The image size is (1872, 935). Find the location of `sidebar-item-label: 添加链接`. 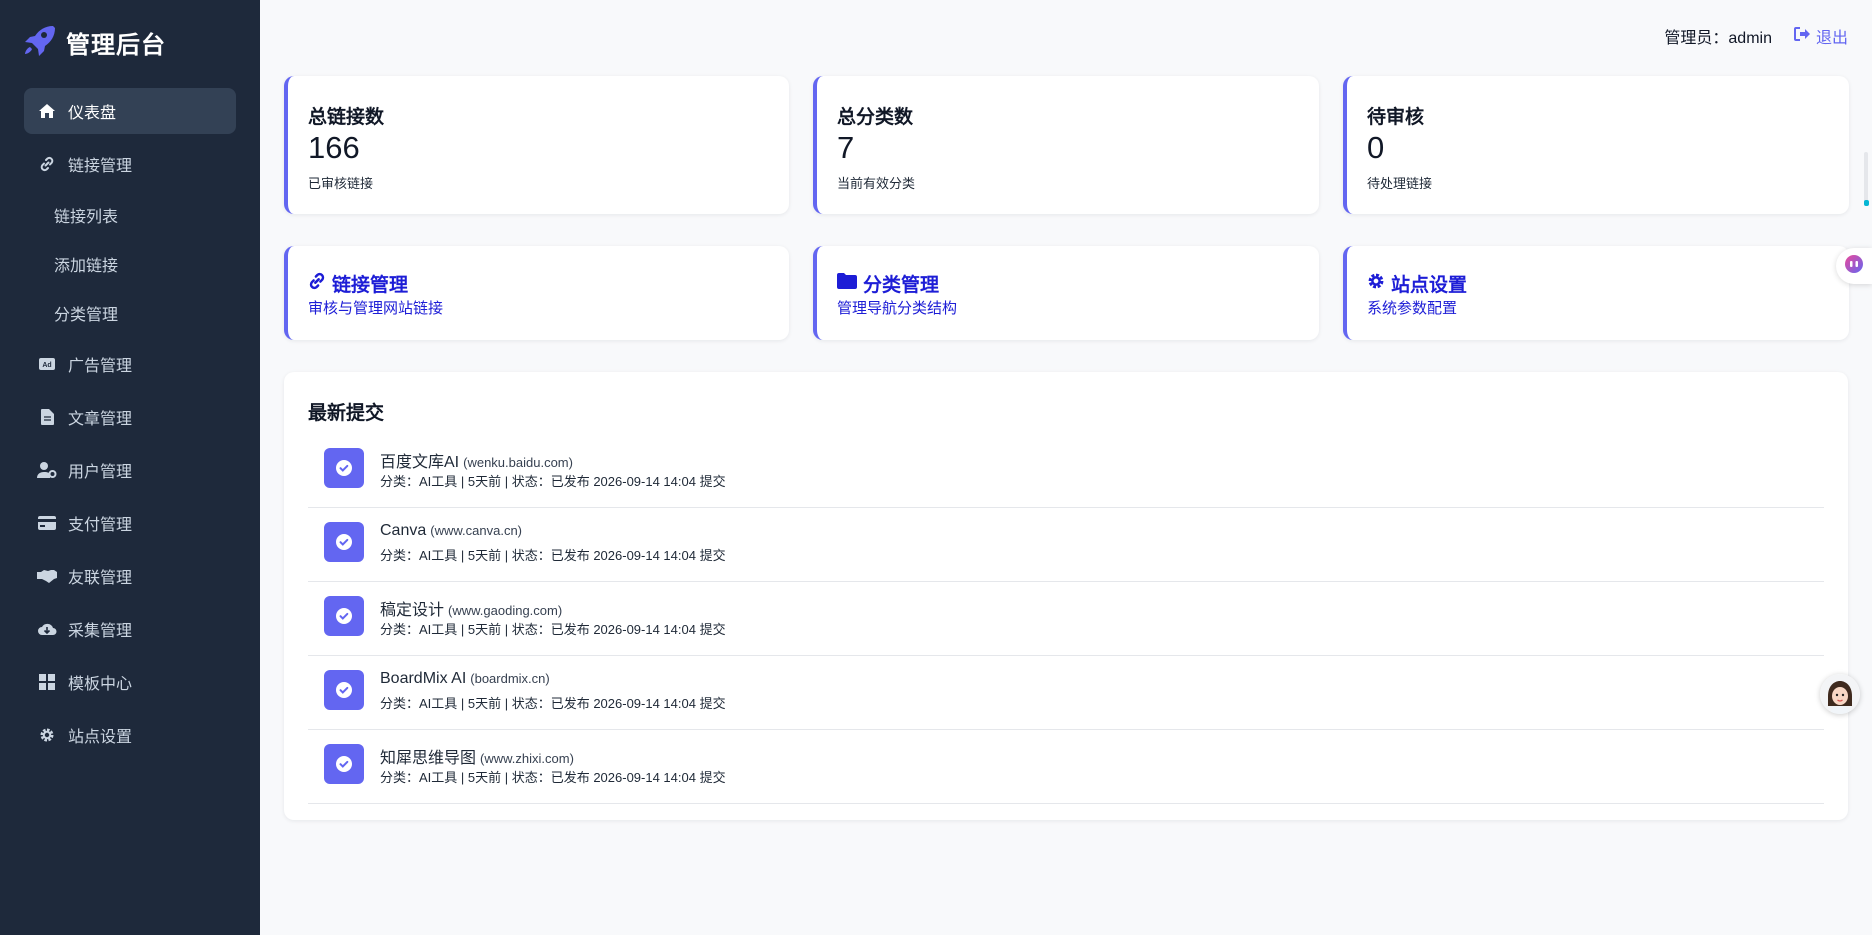

sidebar-item-label: 添加链接 is located at coordinates (86, 266).